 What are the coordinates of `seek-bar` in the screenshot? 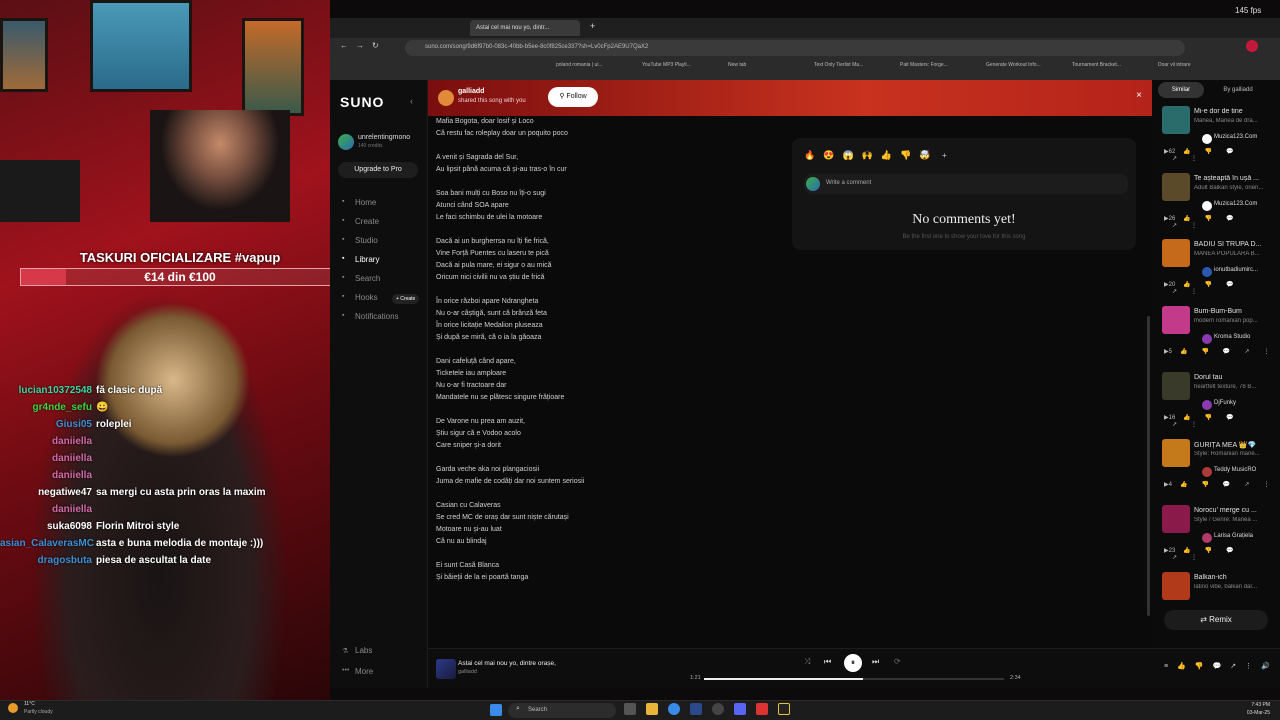 It's located at (854, 679).